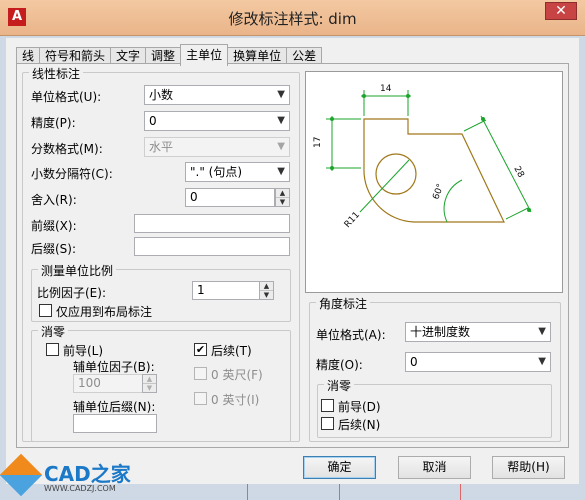  Describe the element at coordinates (384, 186) in the screenshot. I see `leader-radius` at that location.